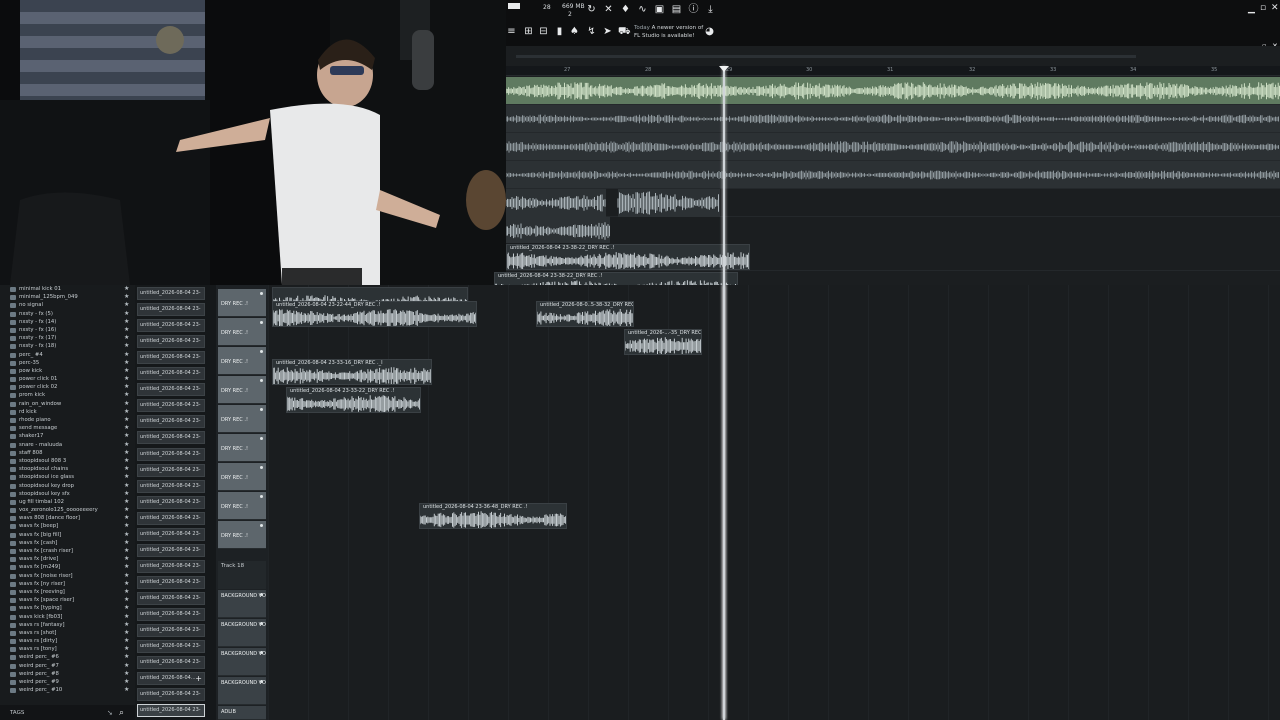 This screenshot has width=1280, height=720. I want to click on browser-item: nxsty - fx (14) ★, so click(67, 322).